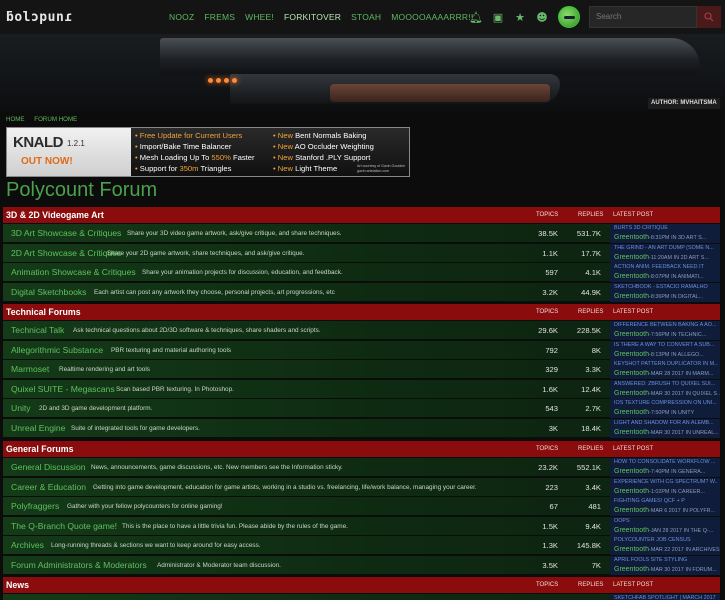 The height and width of the screenshot is (600, 725). Describe the element at coordinates (15, 119) in the screenshot. I see `breadcrumb-home: HOME` at that location.